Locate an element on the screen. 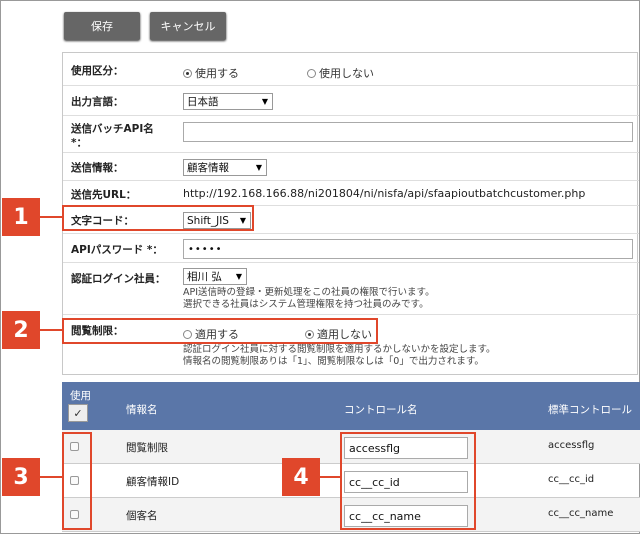  callout-badge-3: 3 is located at coordinates (21, 477).